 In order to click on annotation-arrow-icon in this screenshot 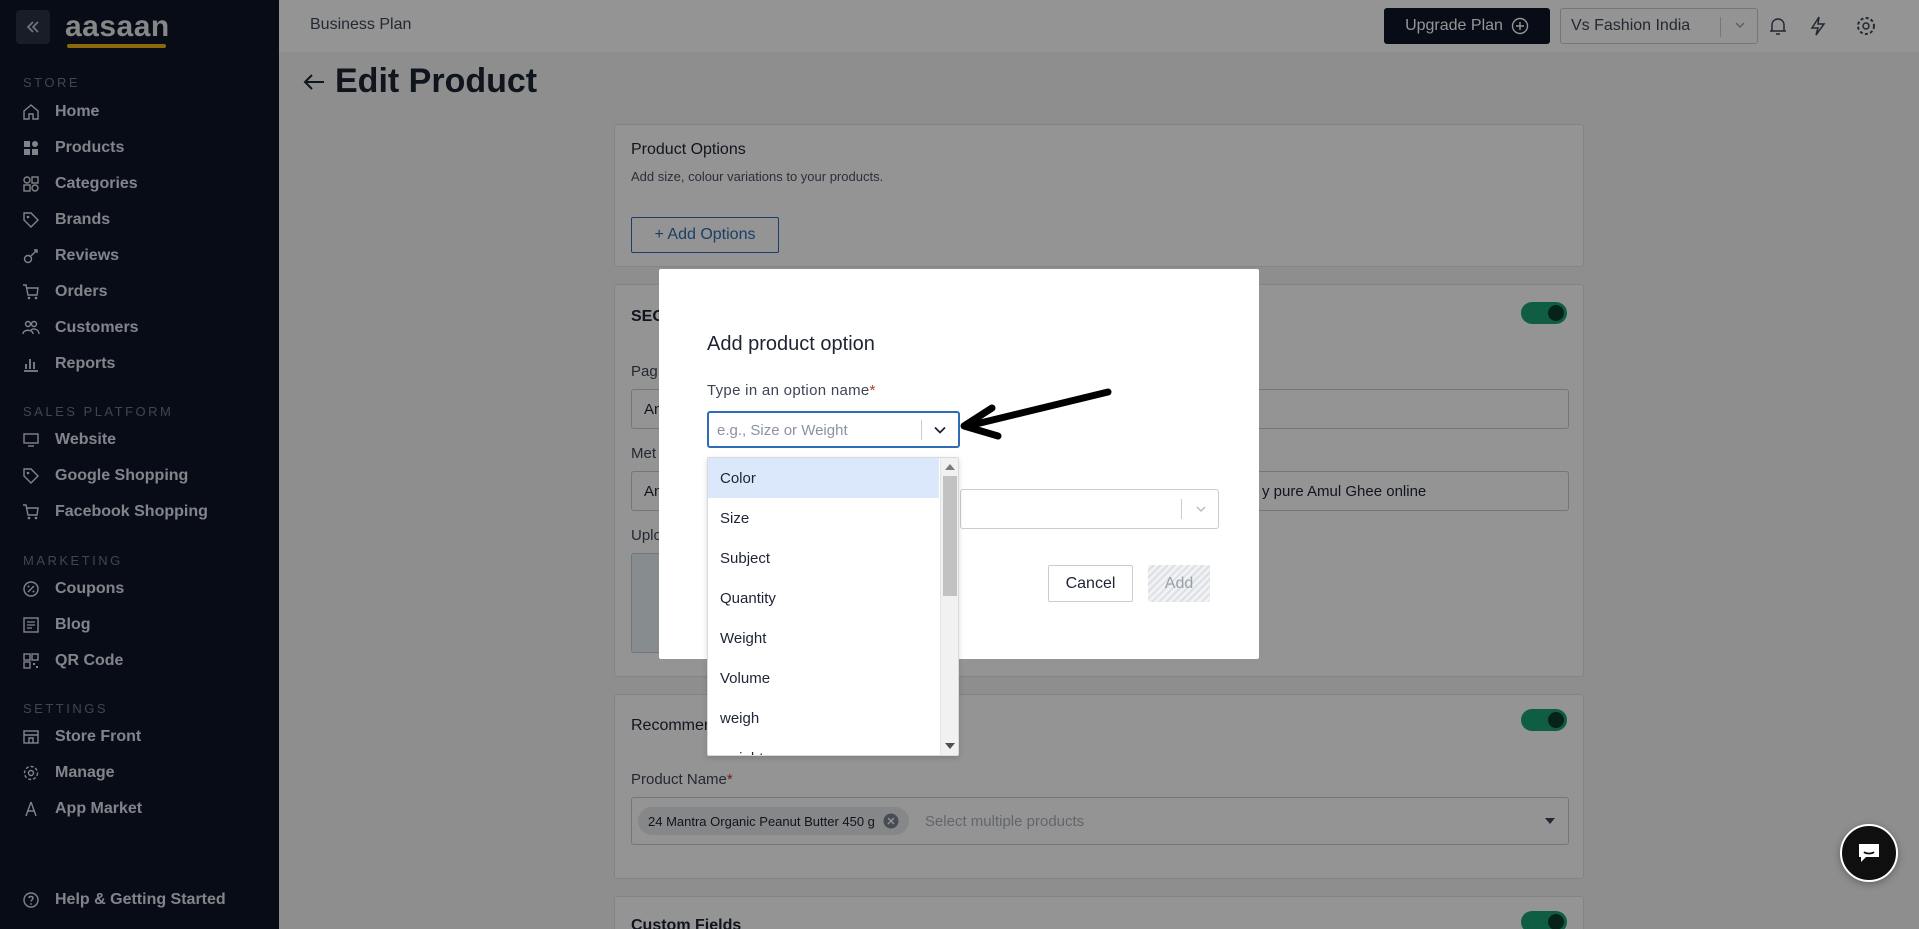, I will do `click(1036, 414)`.